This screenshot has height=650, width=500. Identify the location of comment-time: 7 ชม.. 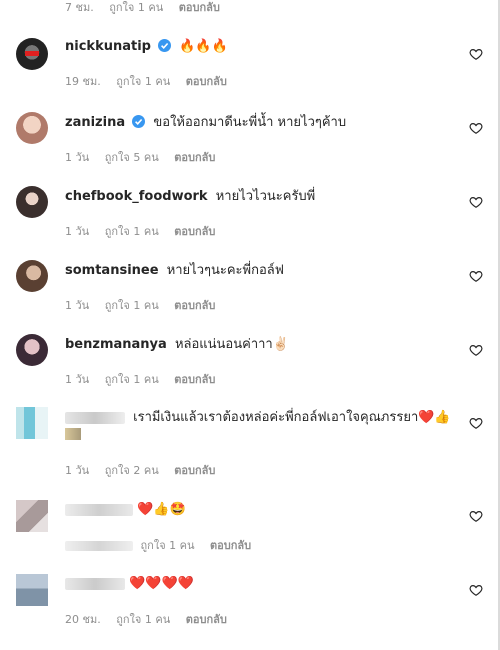
(79, 7).